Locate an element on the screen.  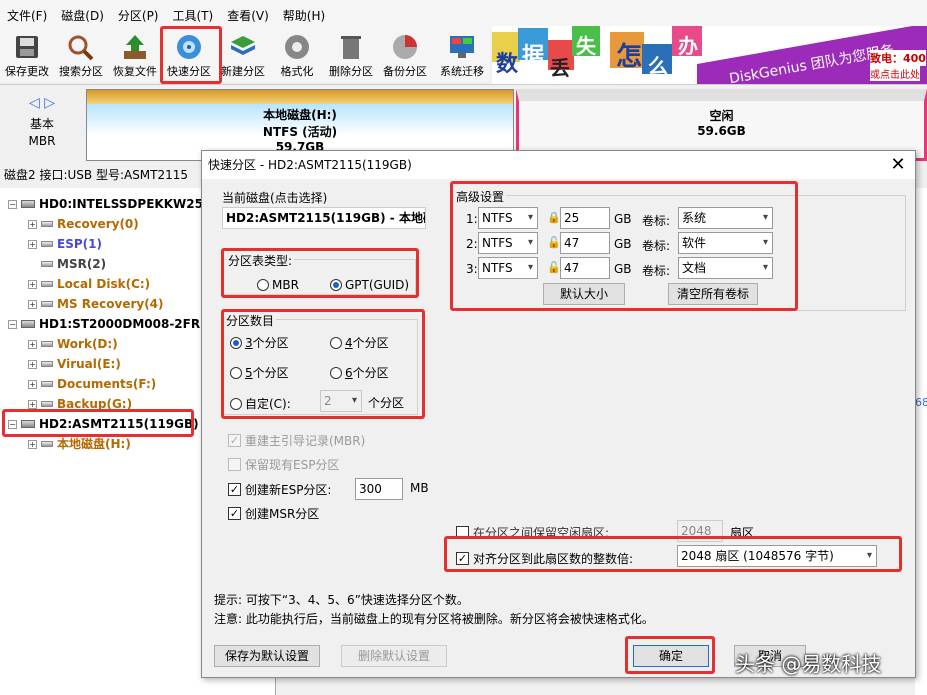
dialog-title: 快速分区 - HD2:ASMT2115(119GB) is located at coordinates (558, 165).